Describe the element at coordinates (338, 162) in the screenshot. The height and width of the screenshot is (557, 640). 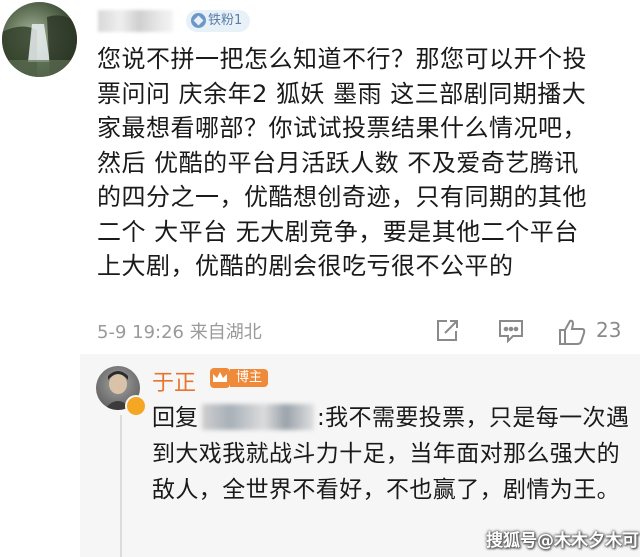
I see `comment-line: 然后 优酷的平台月活跃人数 不及爱奇艺腾讯` at that location.